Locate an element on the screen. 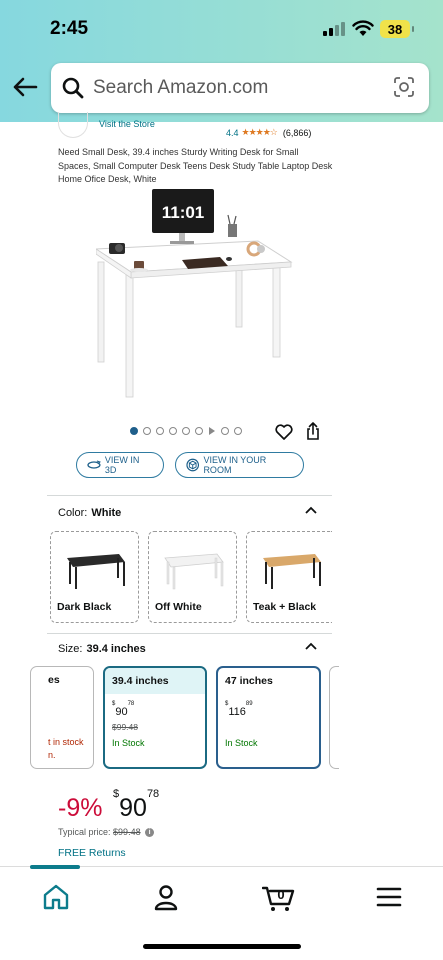 The height and width of the screenshot is (960, 443). search-icon is located at coordinates (73, 88).